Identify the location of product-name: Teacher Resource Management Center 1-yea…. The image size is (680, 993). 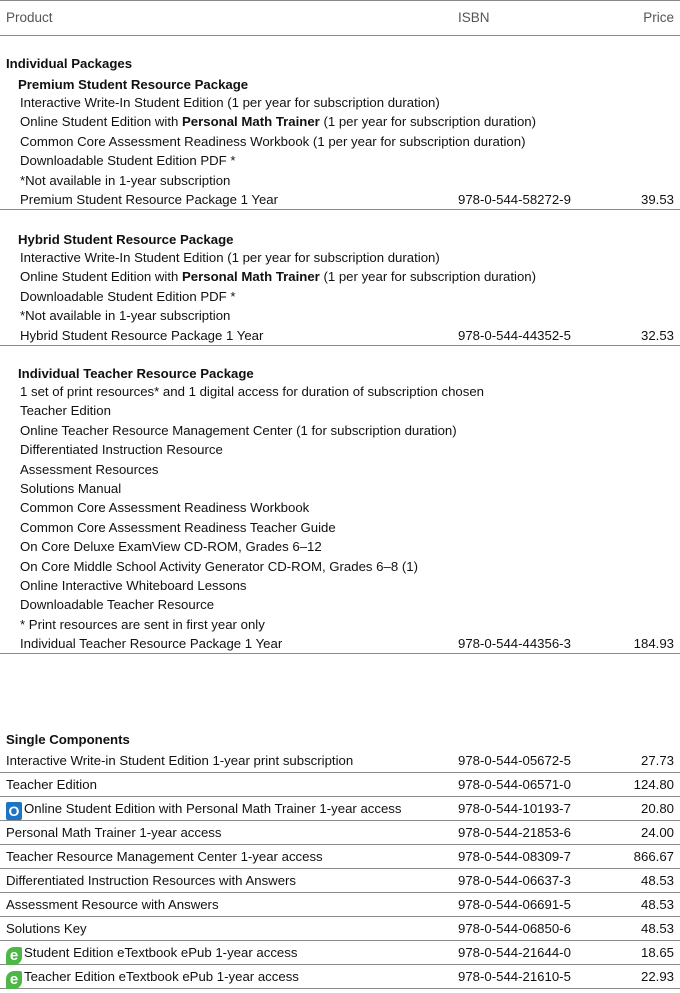
(164, 856).